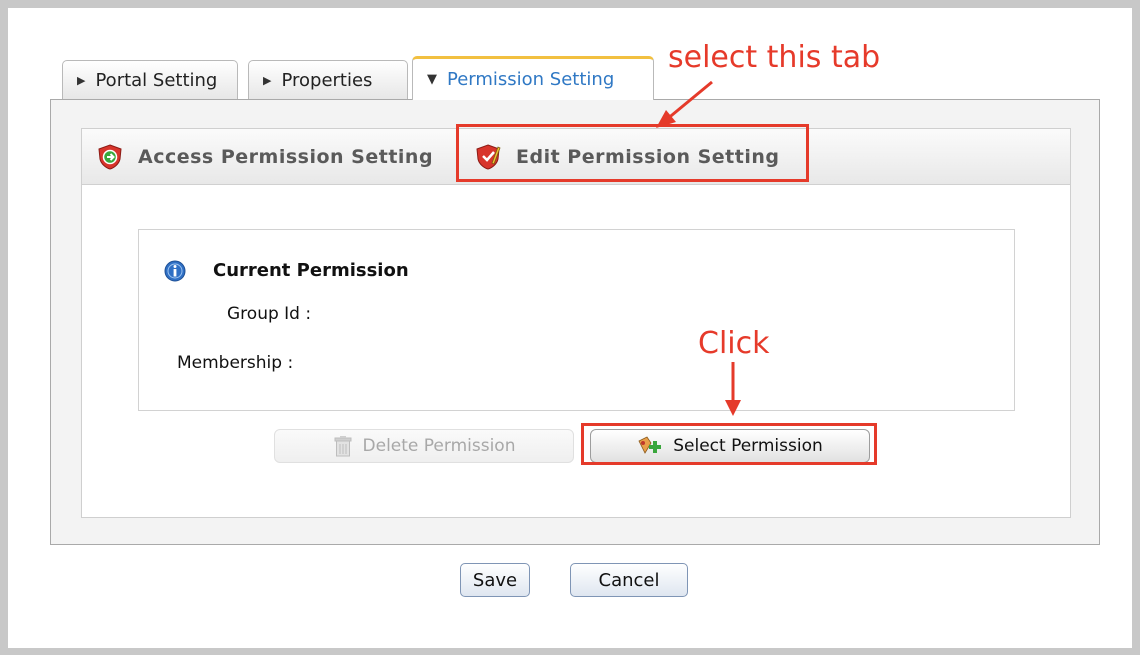 Image resolution: width=1140 pixels, height=655 pixels. I want to click on subtab-label: Access Permission Setting, so click(286, 157).